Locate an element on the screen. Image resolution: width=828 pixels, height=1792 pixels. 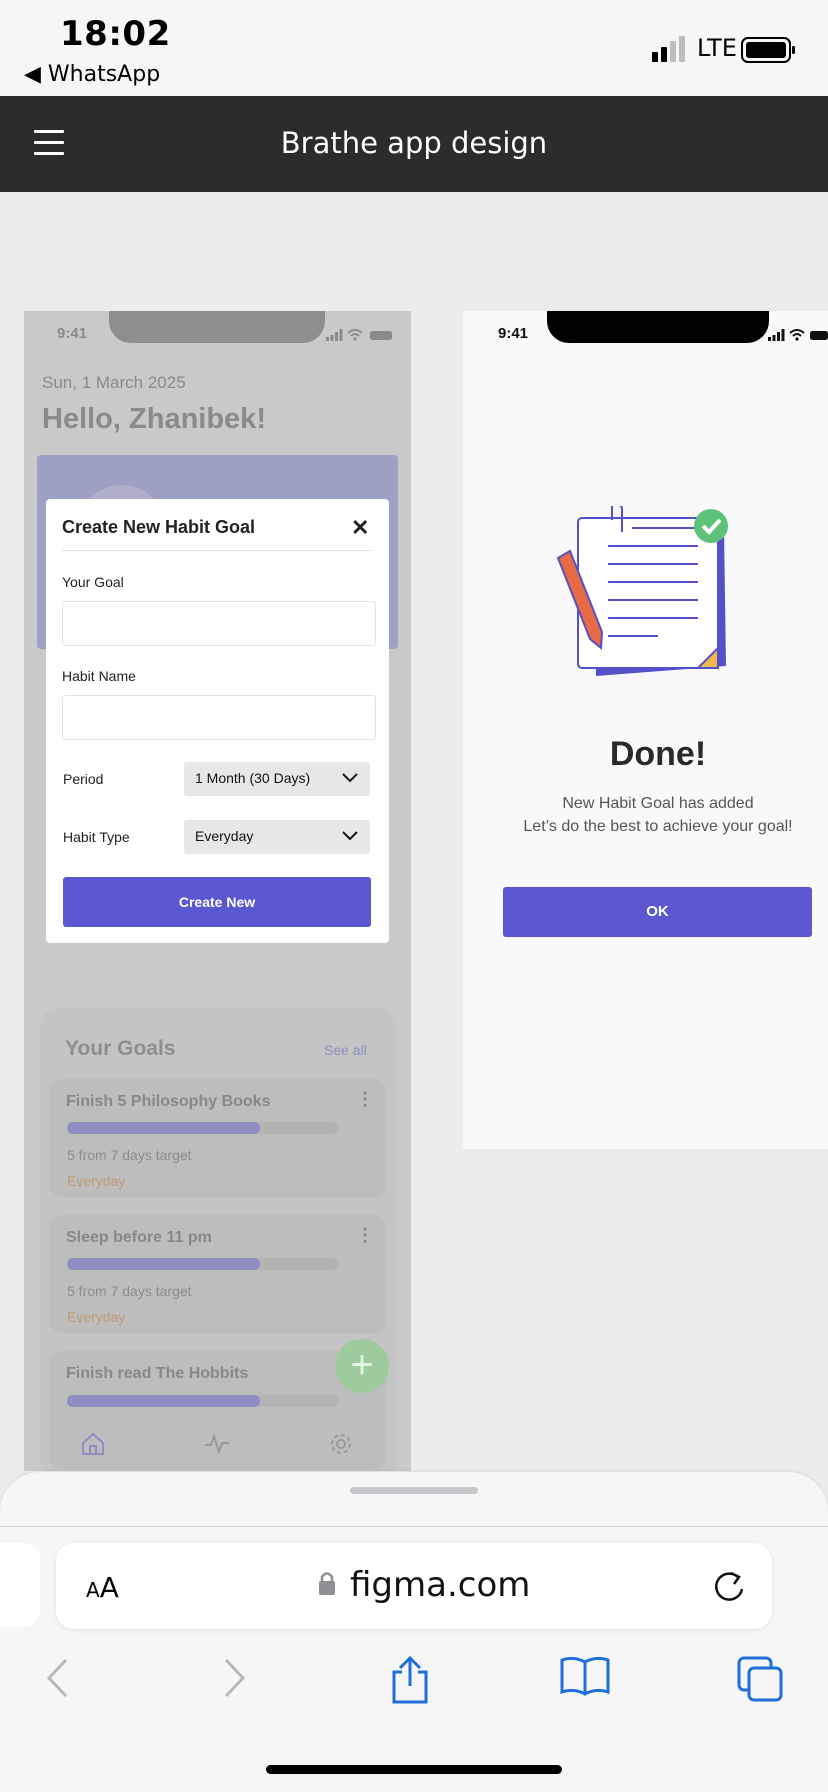
sheet-grabber is located at coordinates (414, 1490).